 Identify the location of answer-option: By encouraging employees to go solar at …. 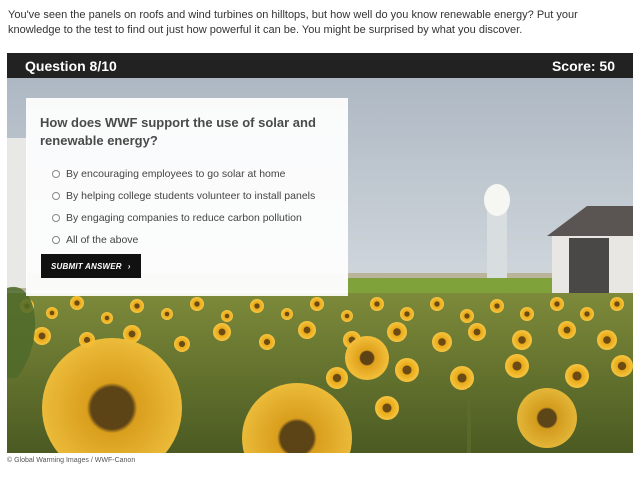
(187, 174).